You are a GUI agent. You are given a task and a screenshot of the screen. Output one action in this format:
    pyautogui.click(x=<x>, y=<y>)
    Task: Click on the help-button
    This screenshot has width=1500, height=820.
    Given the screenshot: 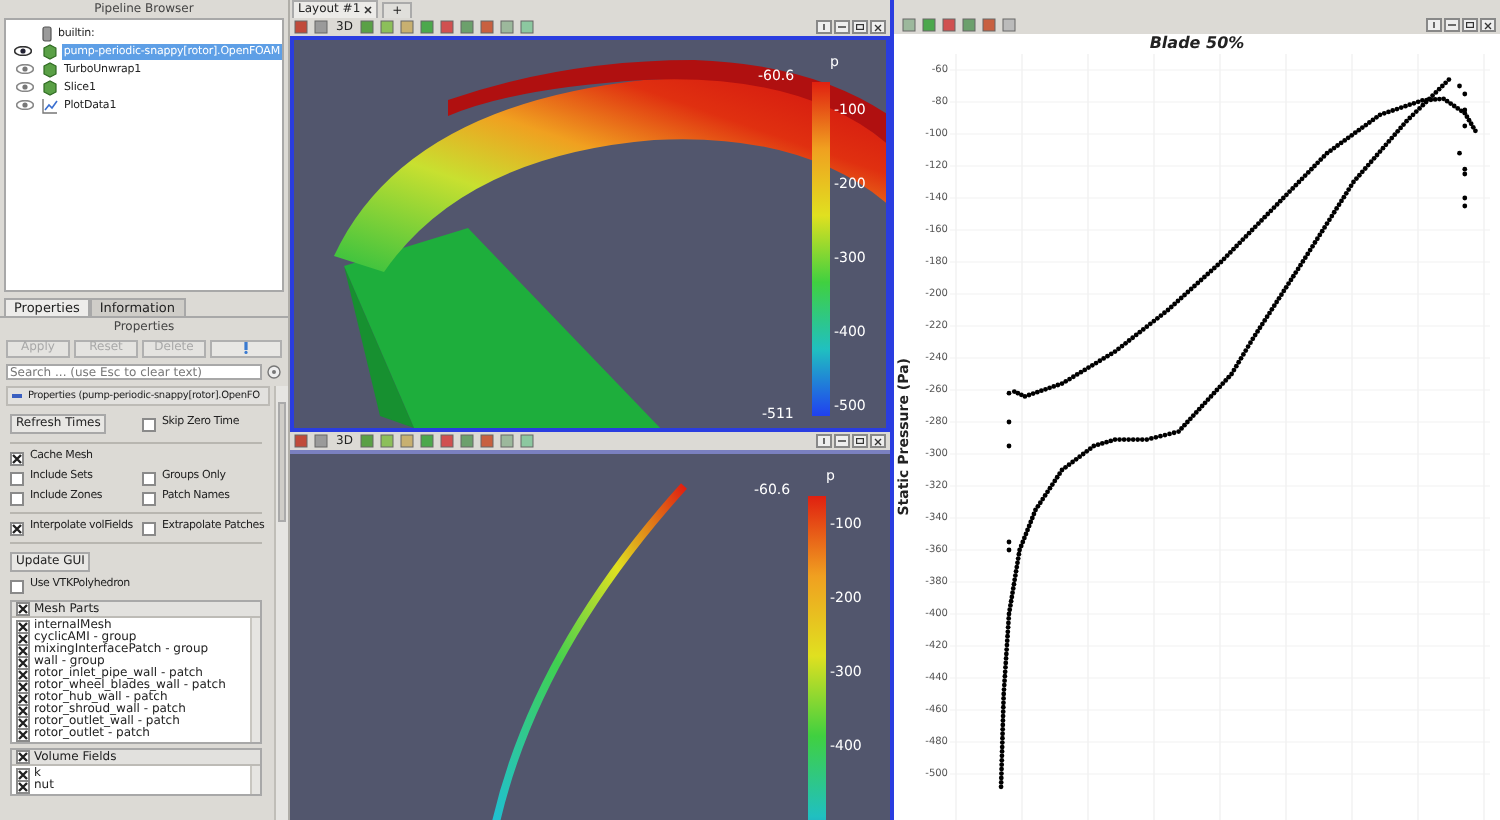 What is the action you would take?
    pyautogui.click(x=246, y=348)
    